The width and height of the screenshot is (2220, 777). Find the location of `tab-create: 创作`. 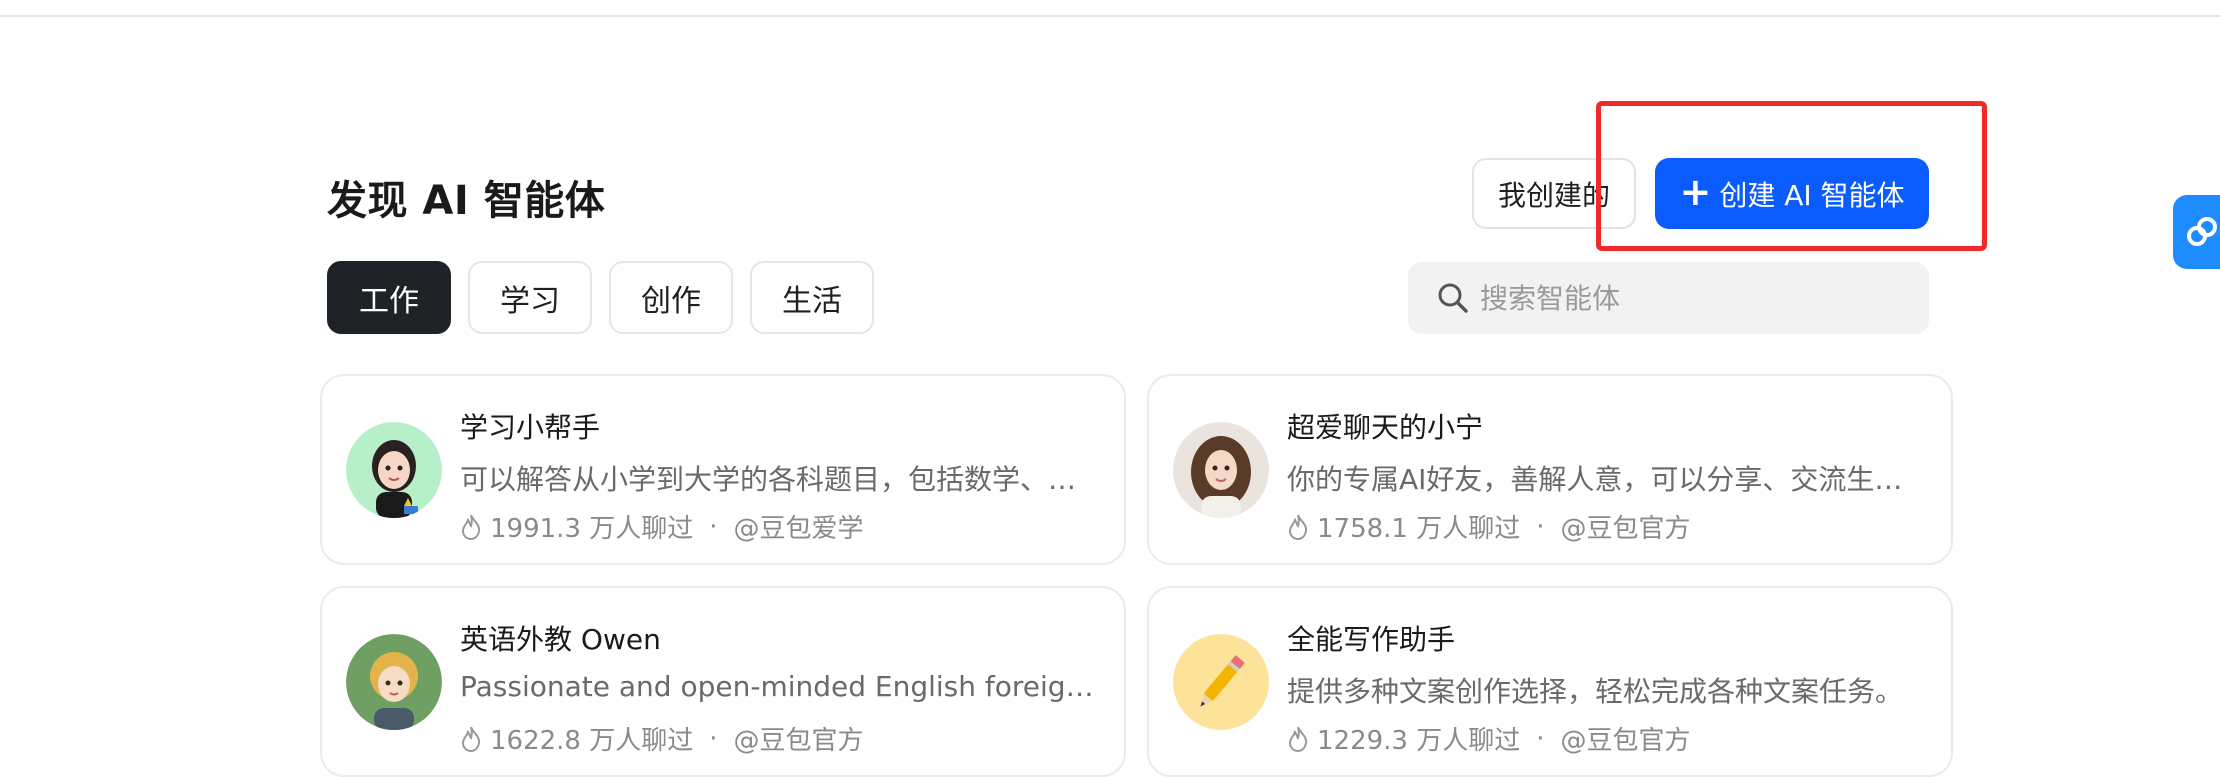

tab-create: 创作 is located at coordinates (671, 297).